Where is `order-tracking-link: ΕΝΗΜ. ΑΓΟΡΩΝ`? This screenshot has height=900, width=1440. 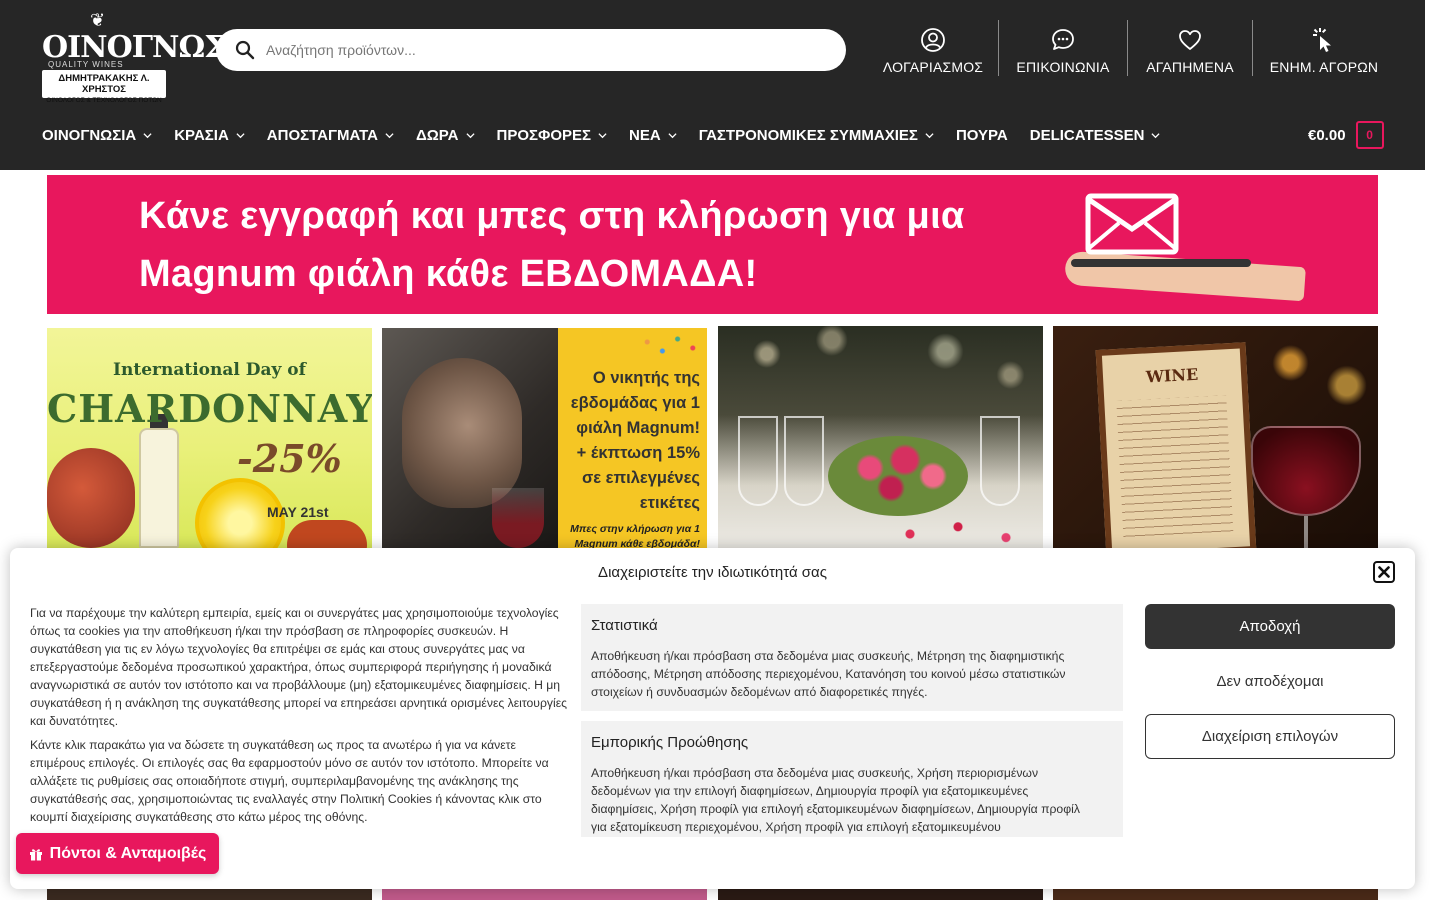 order-tracking-link: ΕΝΗΜ. ΑΓΟΡΩΝ is located at coordinates (1324, 48).